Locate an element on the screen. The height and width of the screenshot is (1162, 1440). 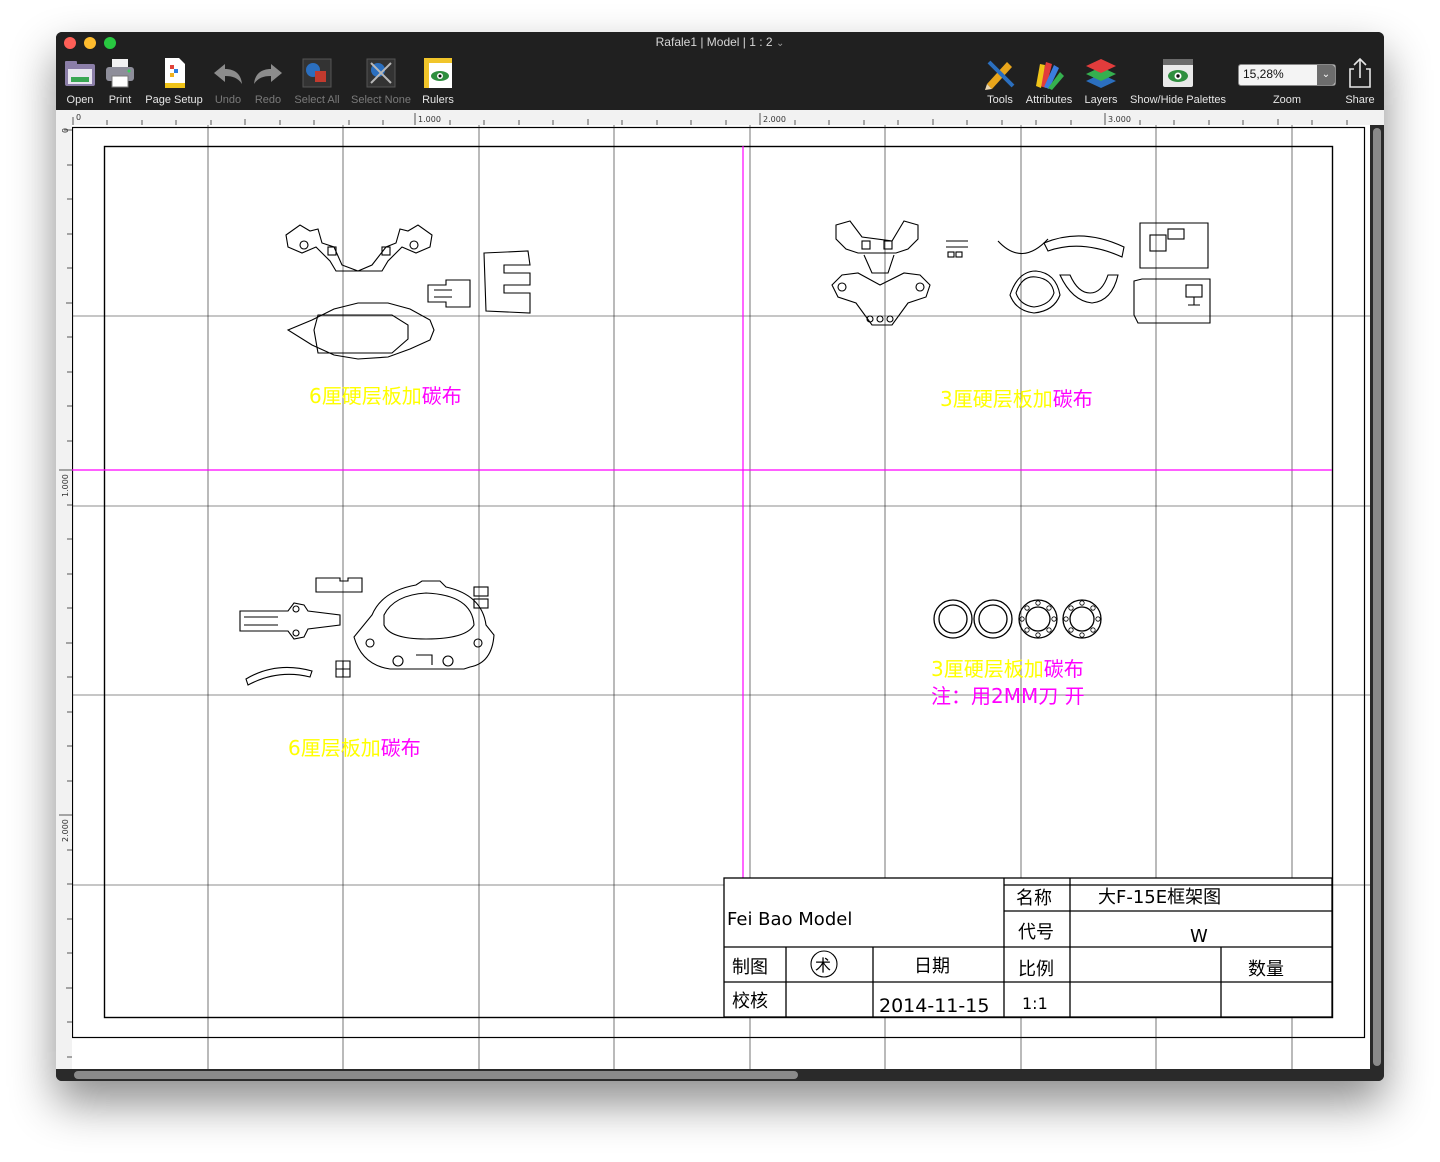
title-chevron-icon: ⌄ is located at coordinates (780, 43).